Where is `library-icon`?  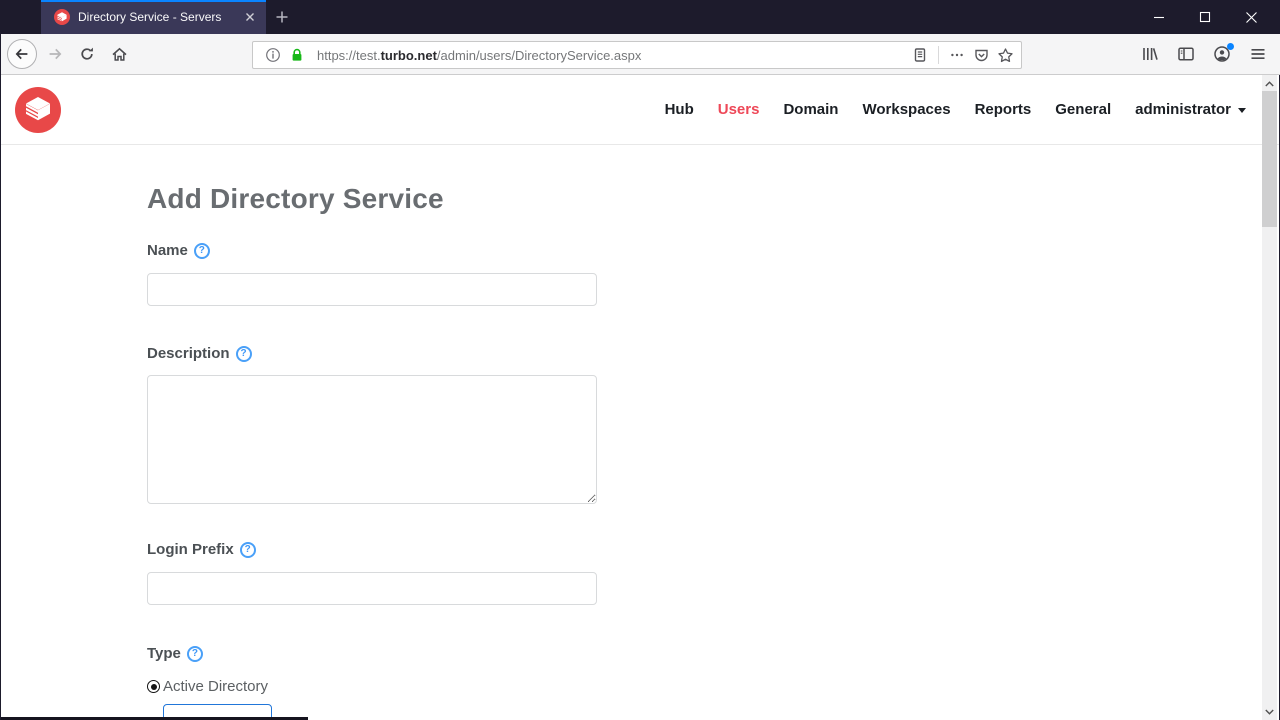
library-icon is located at coordinates (1150, 54).